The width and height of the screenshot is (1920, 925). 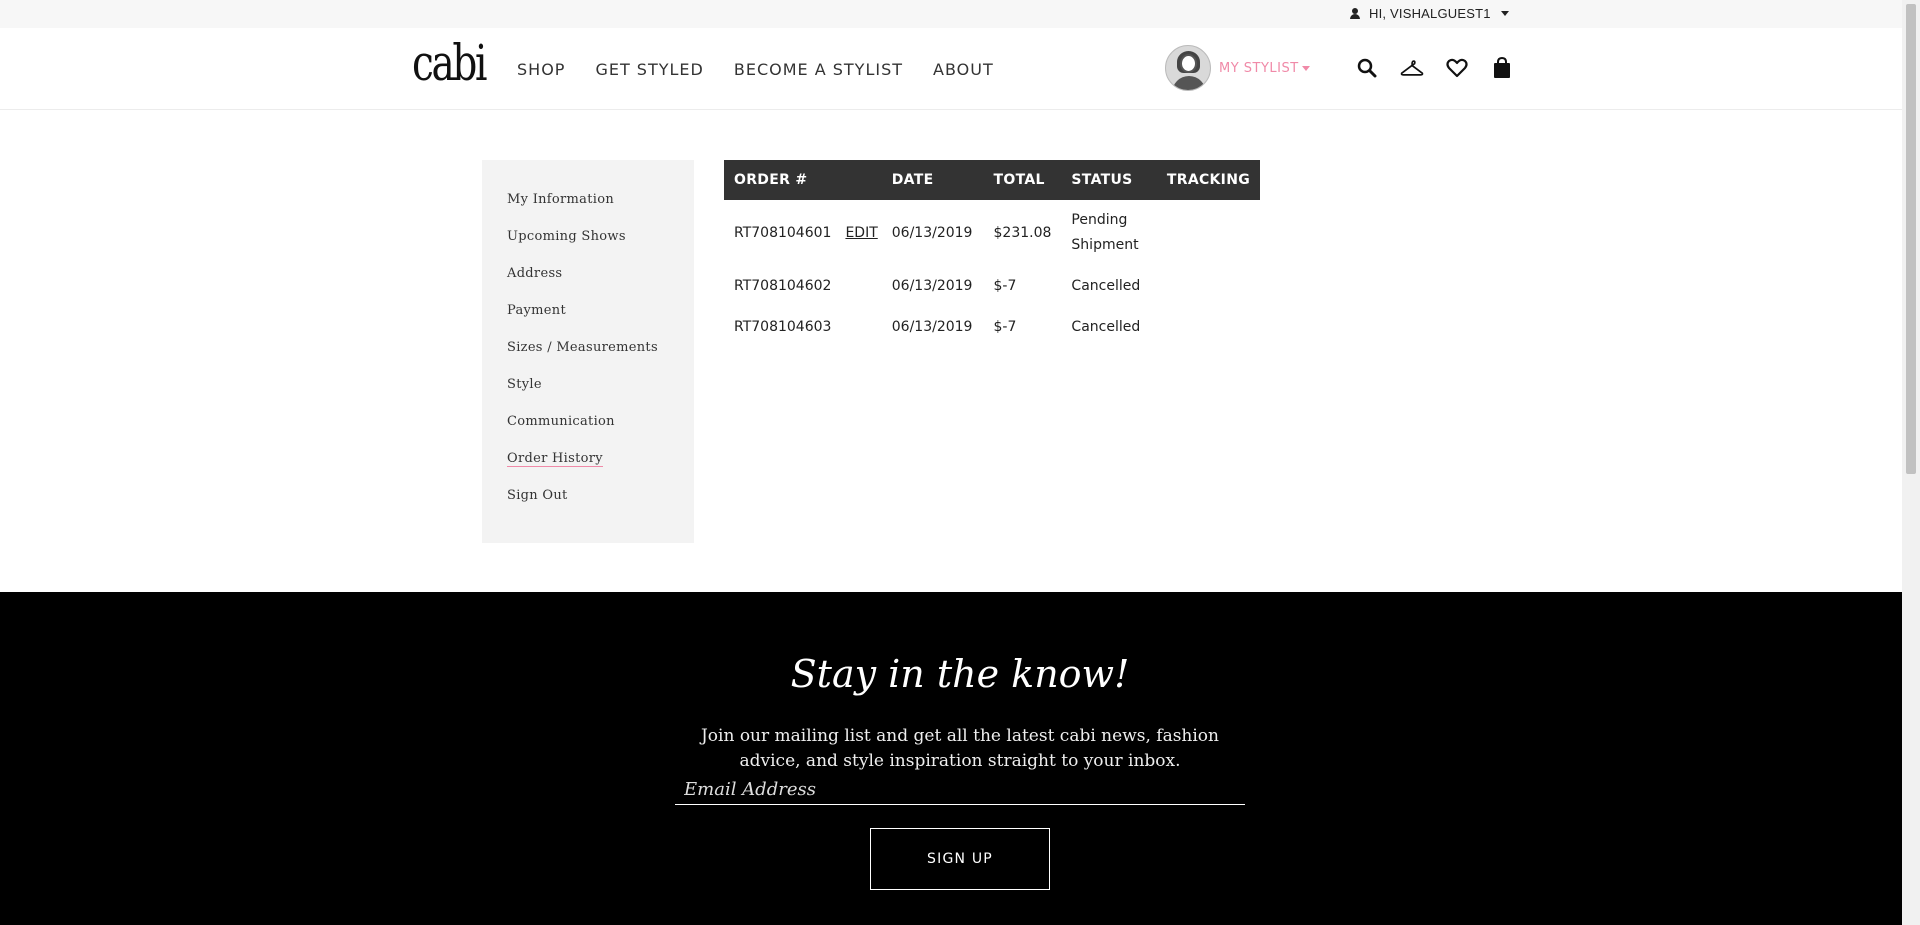 What do you see at coordinates (600, 243) in the screenshot?
I see `sidebar-item-upcoming-shows: Upcoming Shows` at bounding box center [600, 243].